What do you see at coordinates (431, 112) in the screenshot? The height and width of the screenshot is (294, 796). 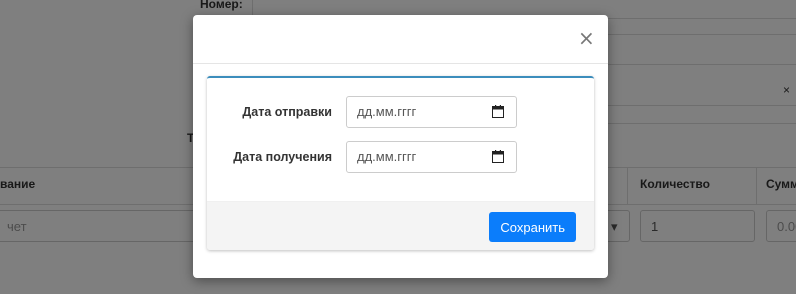 I see `ship-date-input: дд.мм.гггг` at bounding box center [431, 112].